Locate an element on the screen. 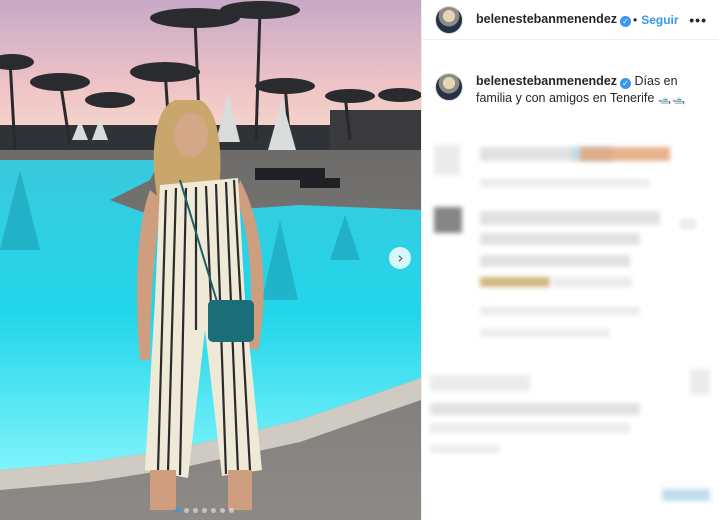  carousel-indicators is located at coordinates (204, 510).